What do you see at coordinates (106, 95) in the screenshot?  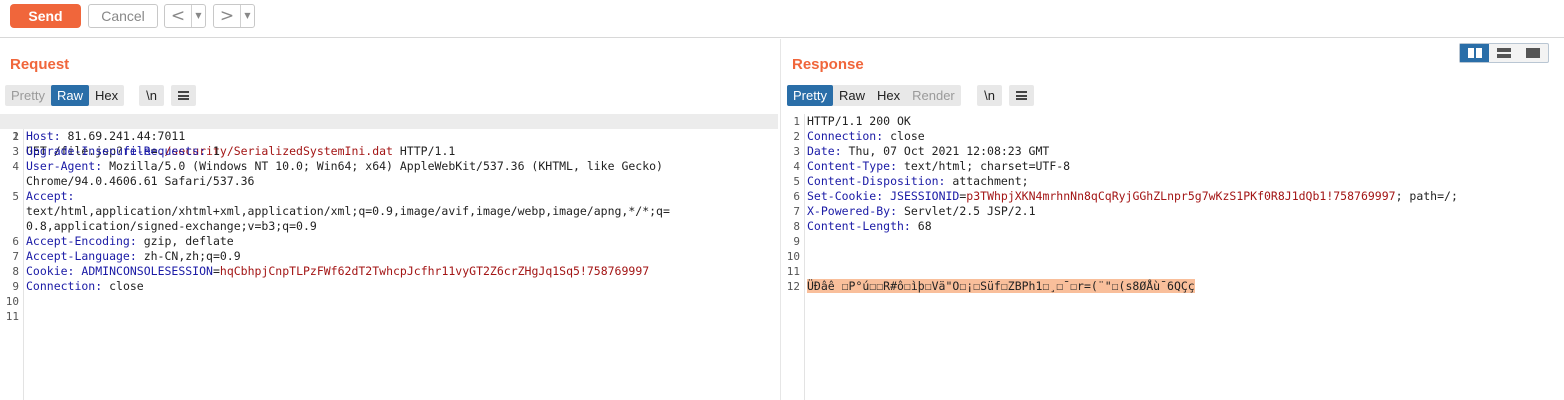 I see `request-tab-hex: Hex` at bounding box center [106, 95].